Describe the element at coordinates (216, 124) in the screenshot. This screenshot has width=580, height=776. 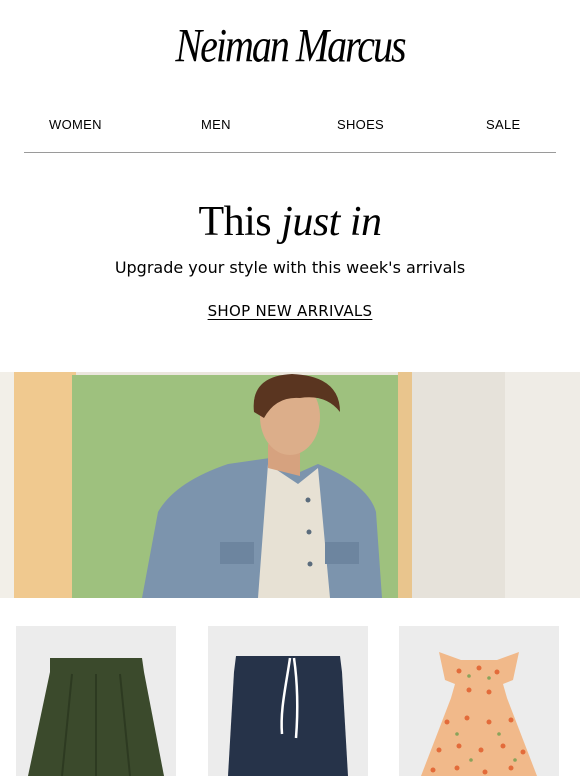
I see `nav-item-men: MEN` at that location.